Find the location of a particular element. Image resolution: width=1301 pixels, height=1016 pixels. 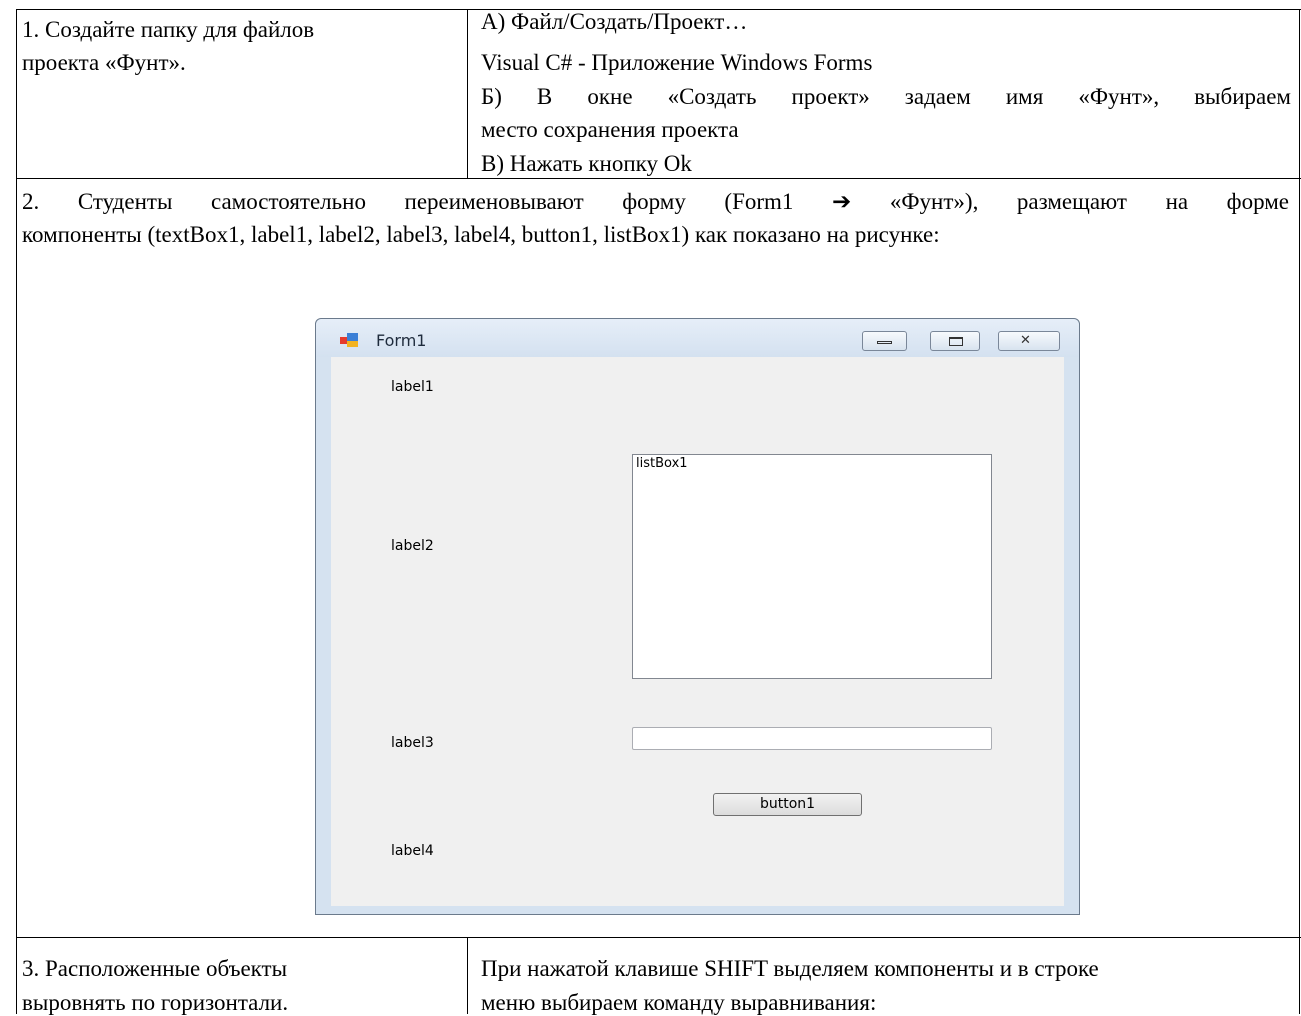

step-c: В) Нажать кнопку Ok is located at coordinates (586, 163).